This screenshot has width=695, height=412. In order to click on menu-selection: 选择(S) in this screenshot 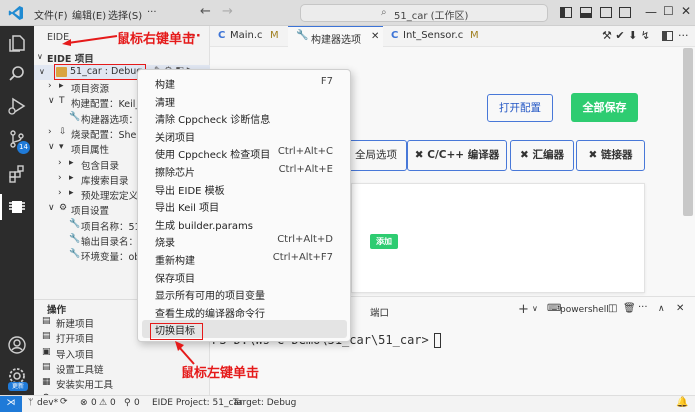, I will do `click(125, 14)`.